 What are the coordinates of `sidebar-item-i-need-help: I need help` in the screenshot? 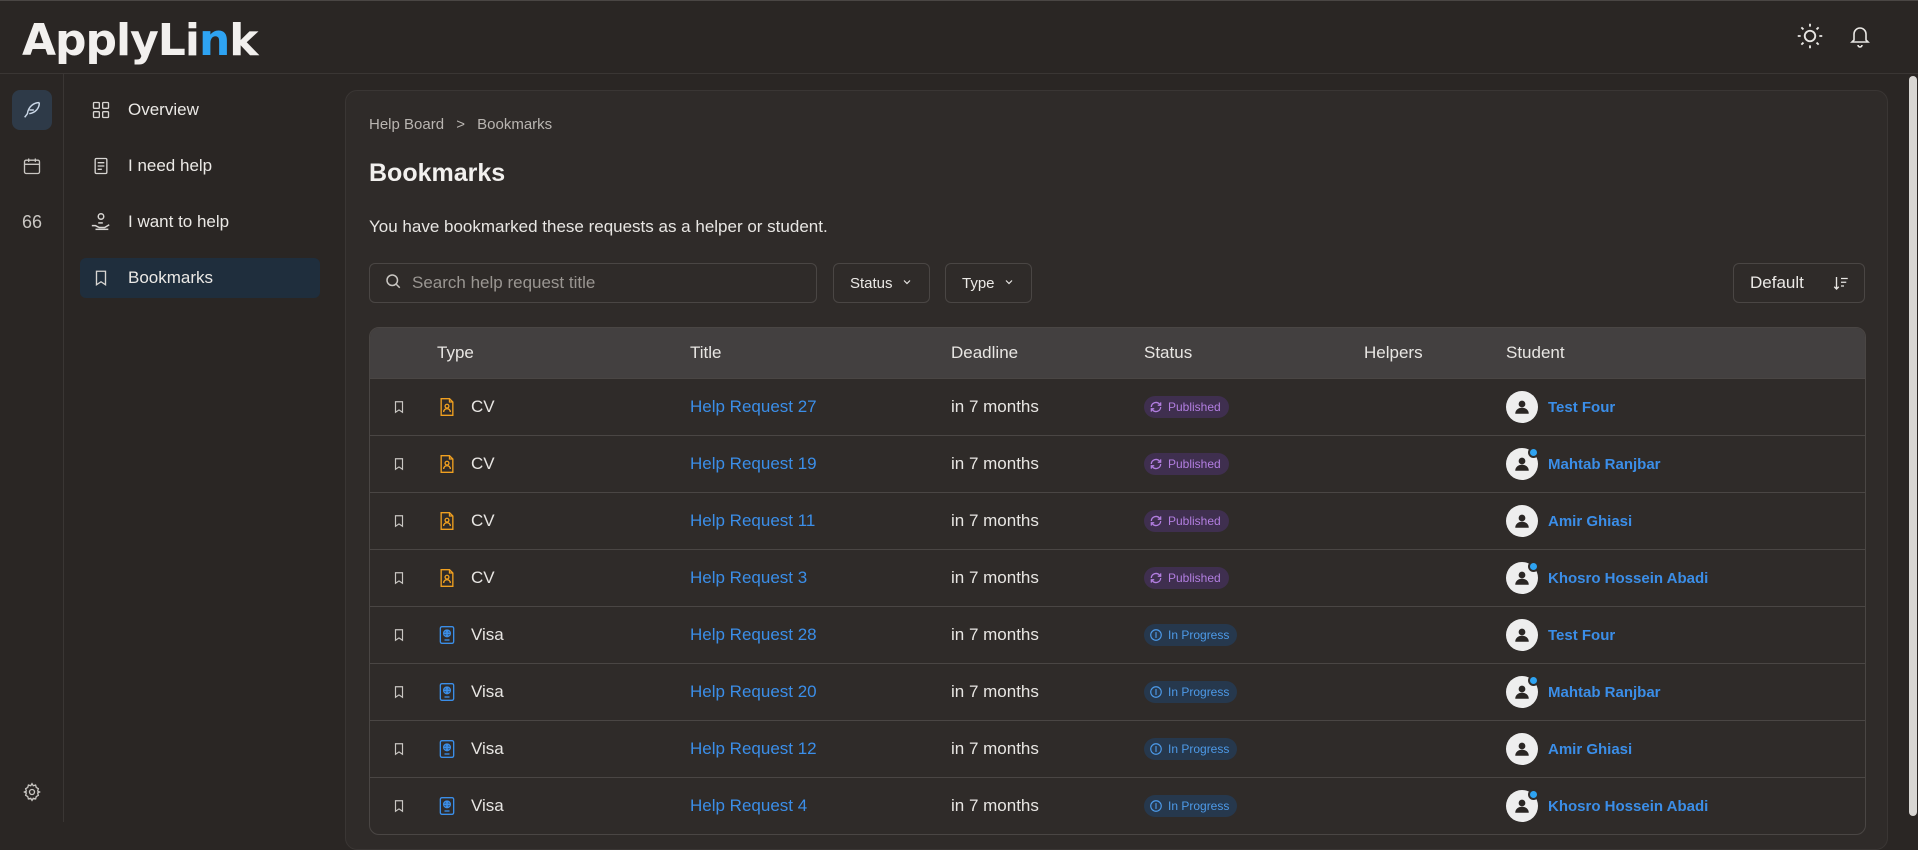 It's located at (200, 166).